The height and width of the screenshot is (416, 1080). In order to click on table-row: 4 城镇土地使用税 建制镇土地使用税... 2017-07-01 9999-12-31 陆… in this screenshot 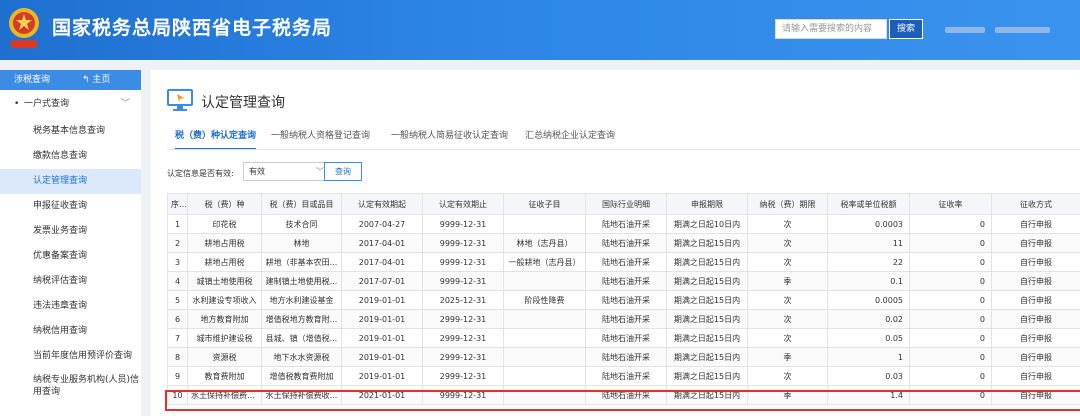, I will do `click(623, 281)`.